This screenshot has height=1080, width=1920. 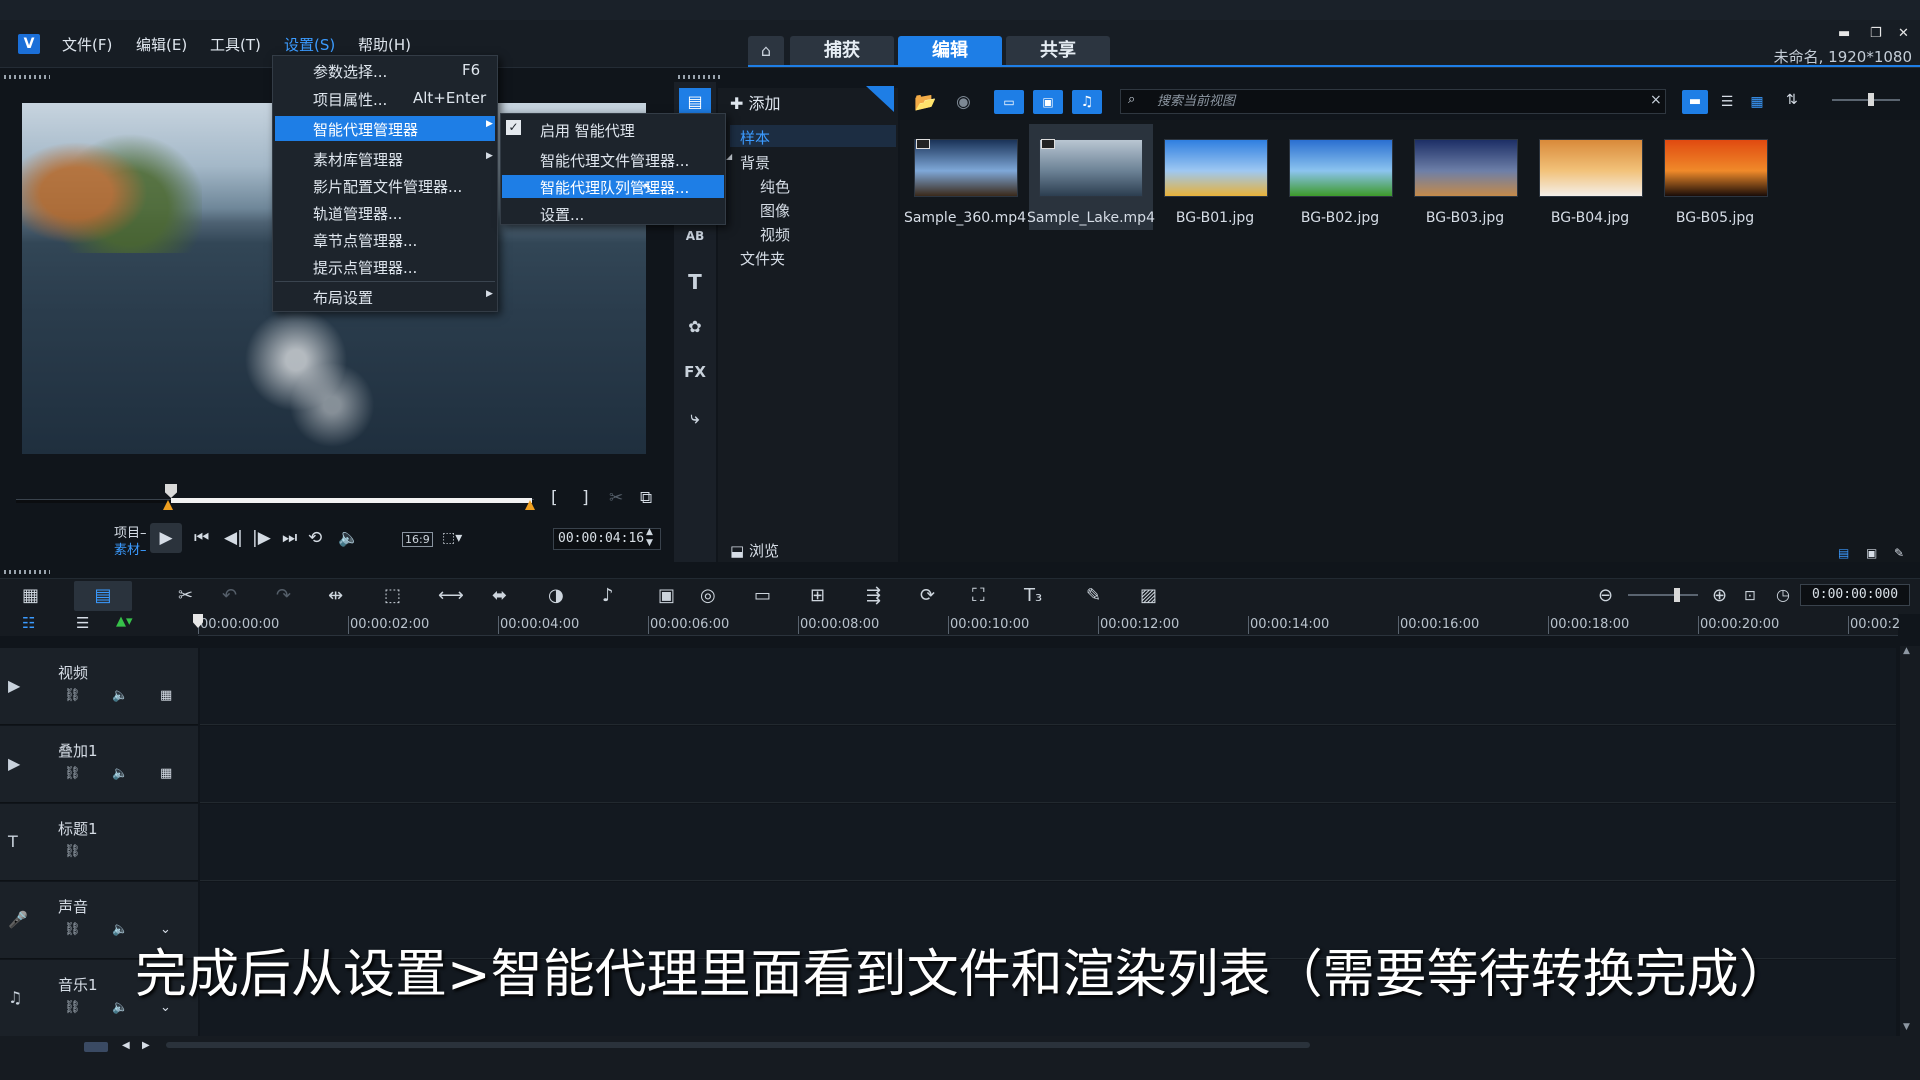 What do you see at coordinates (233, 538) in the screenshot?
I see `prev-frame-icon: ◀|` at bounding box center [233, 538].